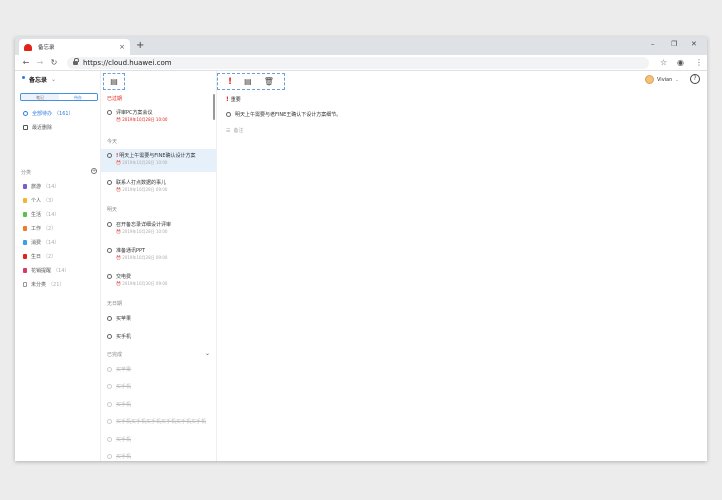 Image resolution: width=722 pixels, height=500 pixels. I want to click on menu-icon: ⋮, so click(699, 62).